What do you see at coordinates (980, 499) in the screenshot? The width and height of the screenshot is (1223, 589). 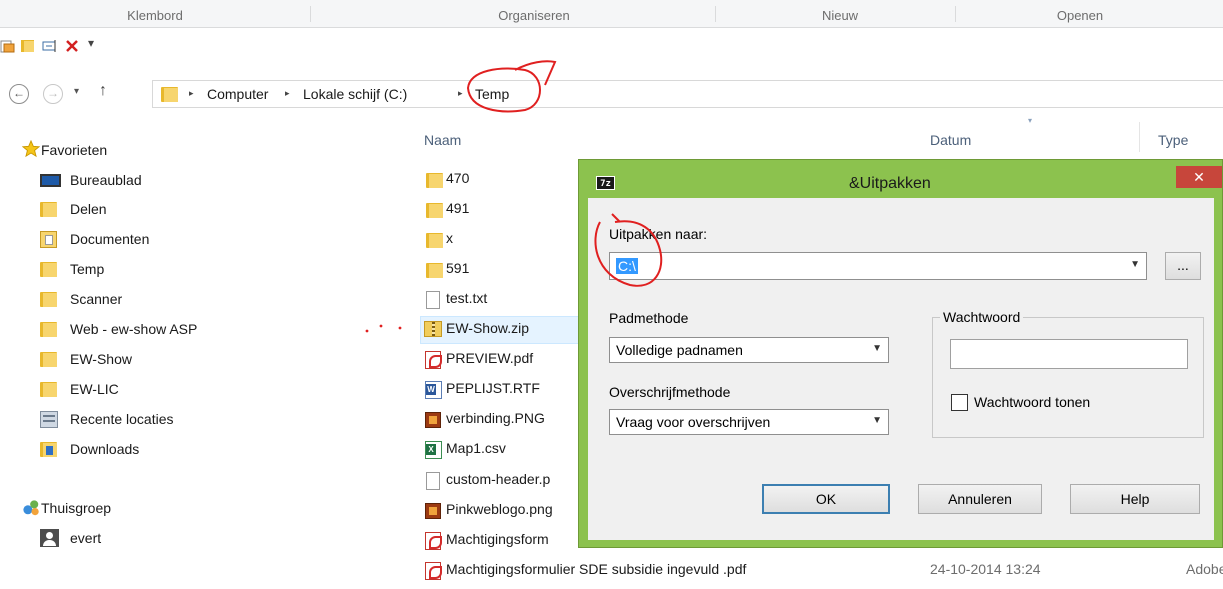 I see `cancel-button: Annuleren` at bounding box center [980, 499].